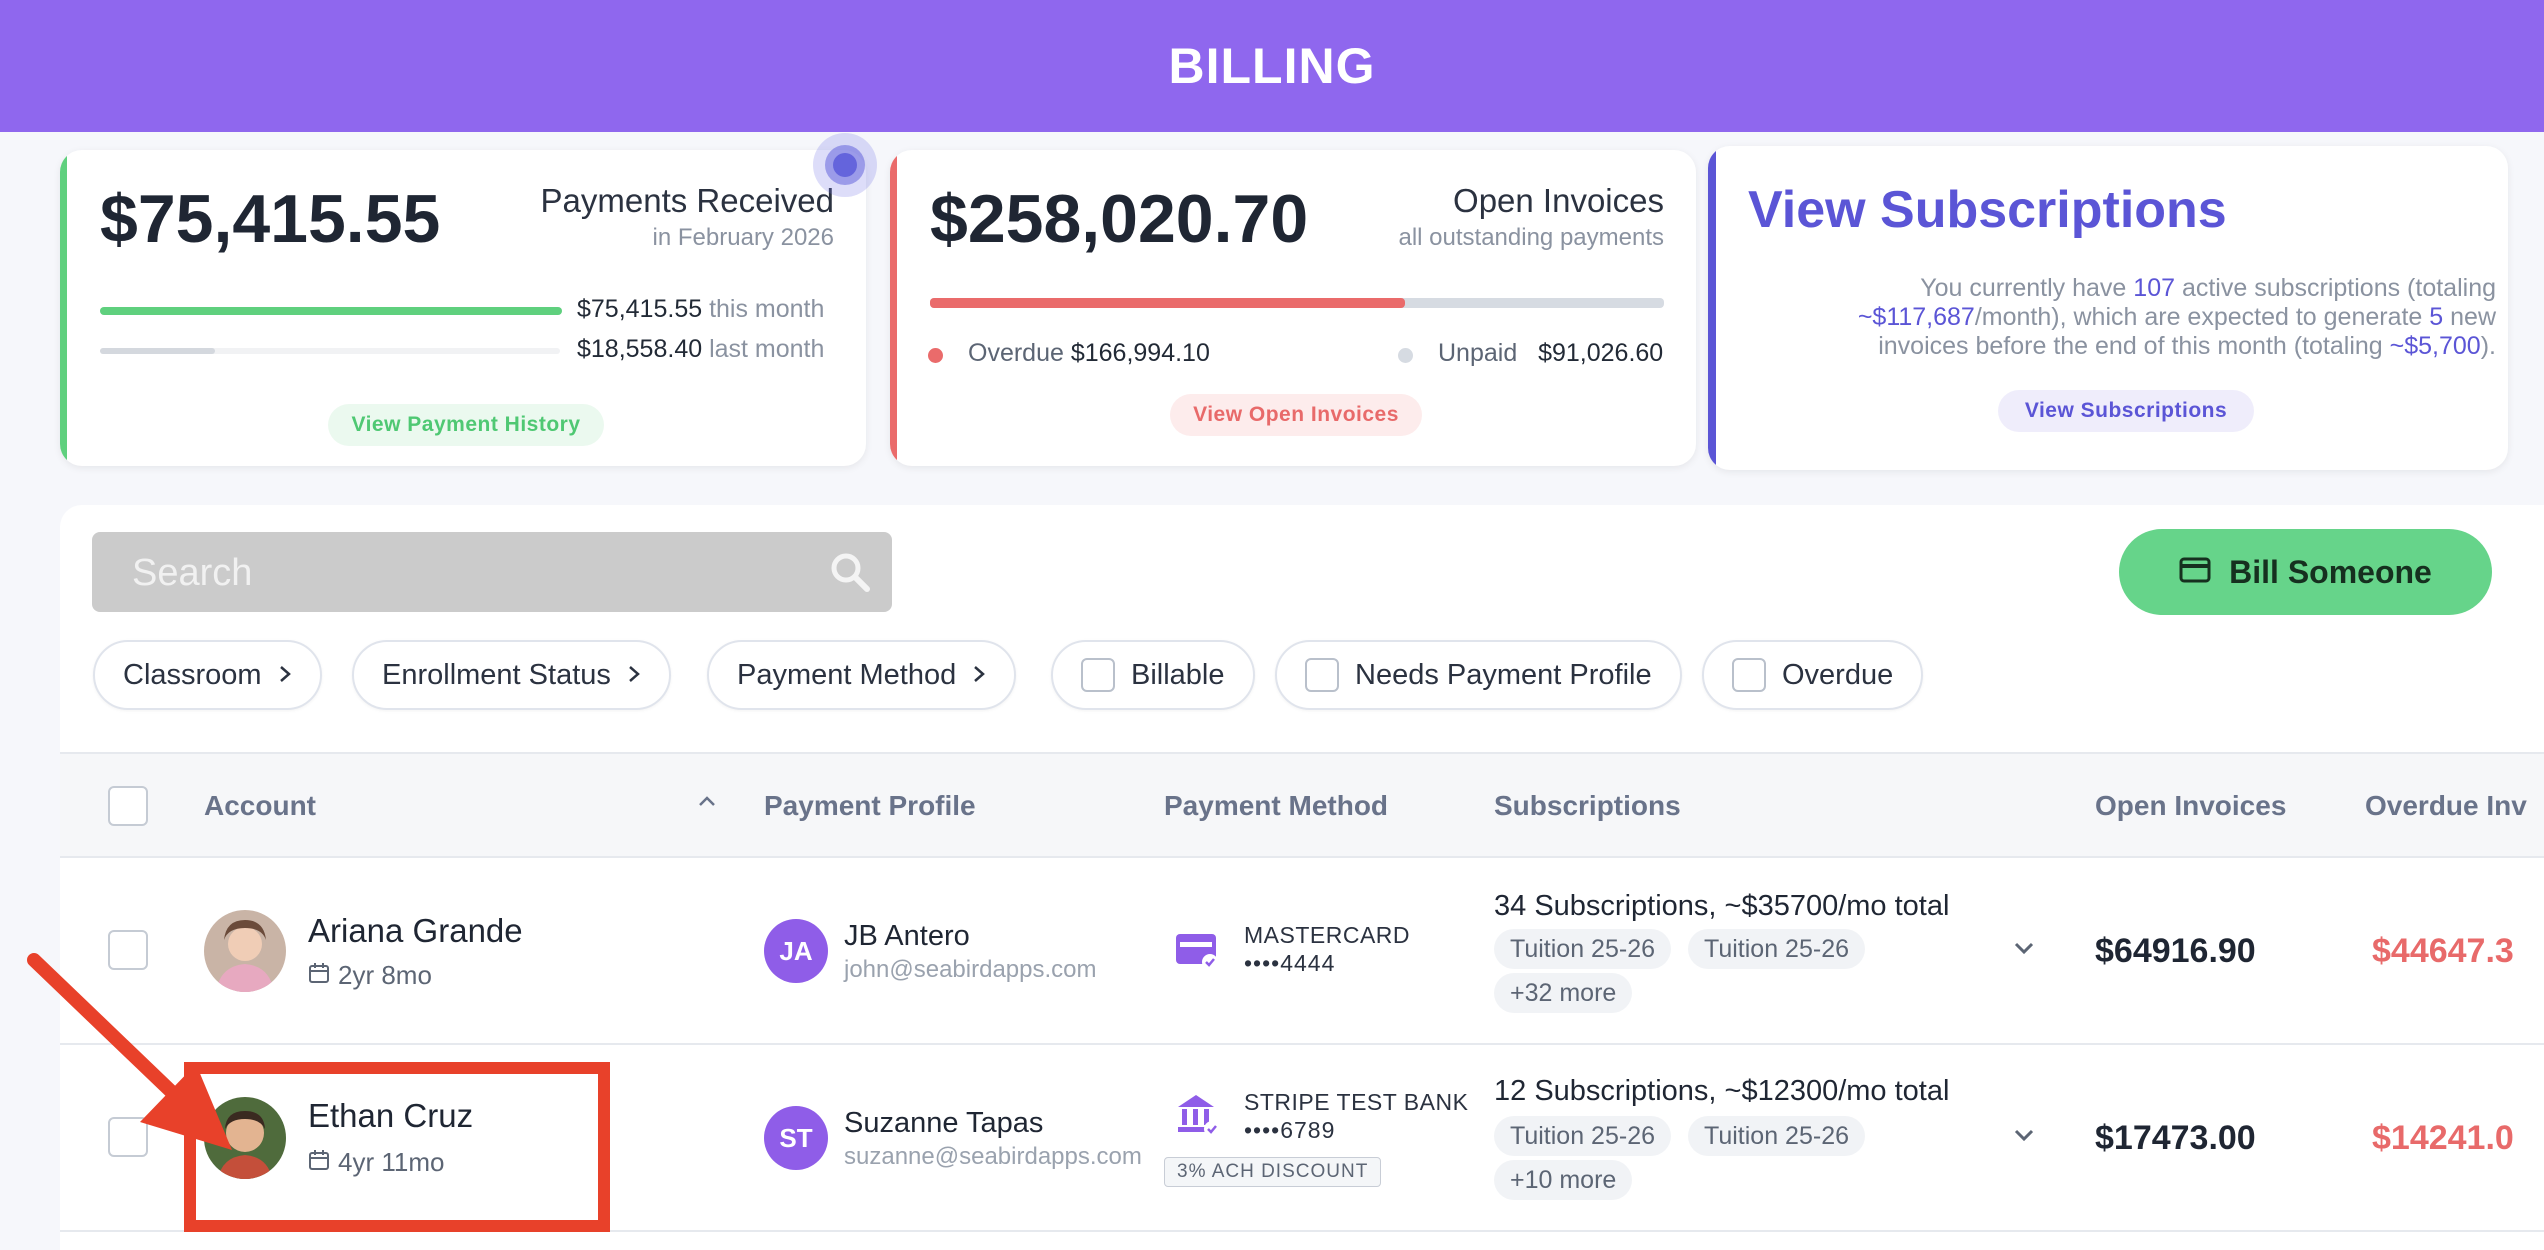  What do you see at coordinates (1722, 906) in the screenshot?
I see `subscriptions-summary: 34 Subscriptions, ~$35700/mo total` at bounding box center [1722, 906].